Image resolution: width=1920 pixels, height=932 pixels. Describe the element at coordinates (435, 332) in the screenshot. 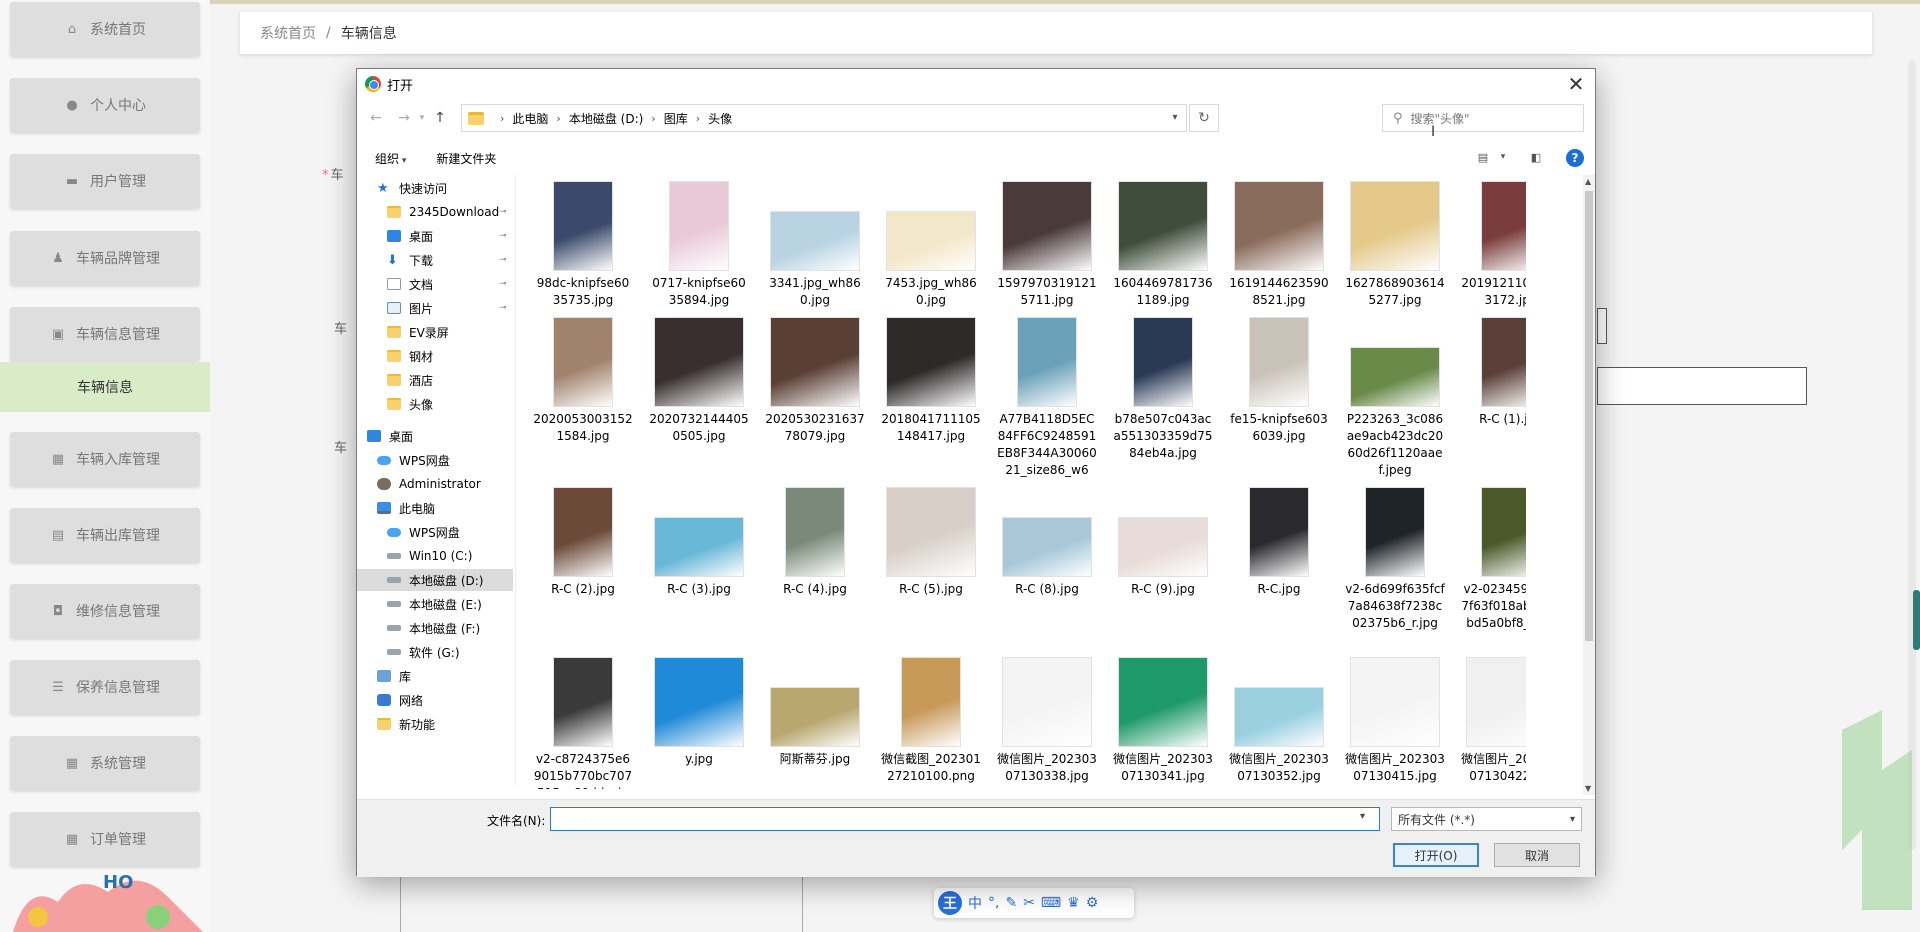

I see `tree-item: EV录屏` at that location.